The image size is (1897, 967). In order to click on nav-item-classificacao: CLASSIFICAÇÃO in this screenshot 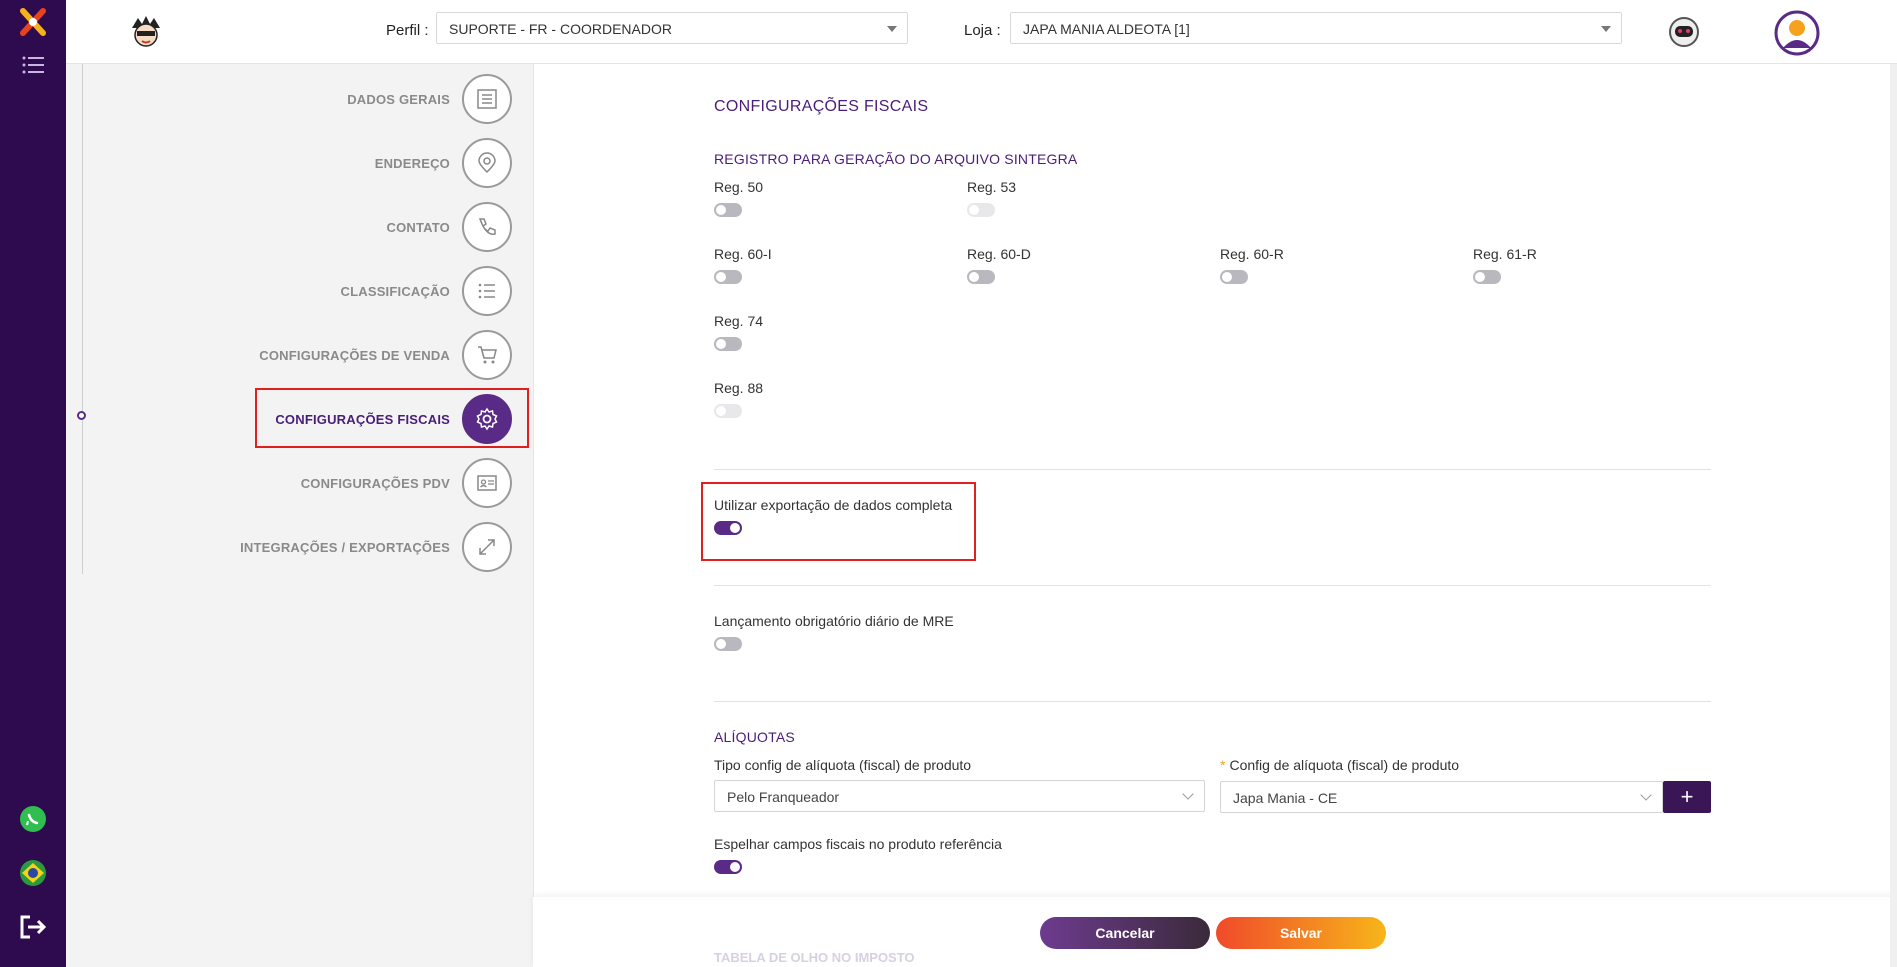, I will do `click(426, 291)`.